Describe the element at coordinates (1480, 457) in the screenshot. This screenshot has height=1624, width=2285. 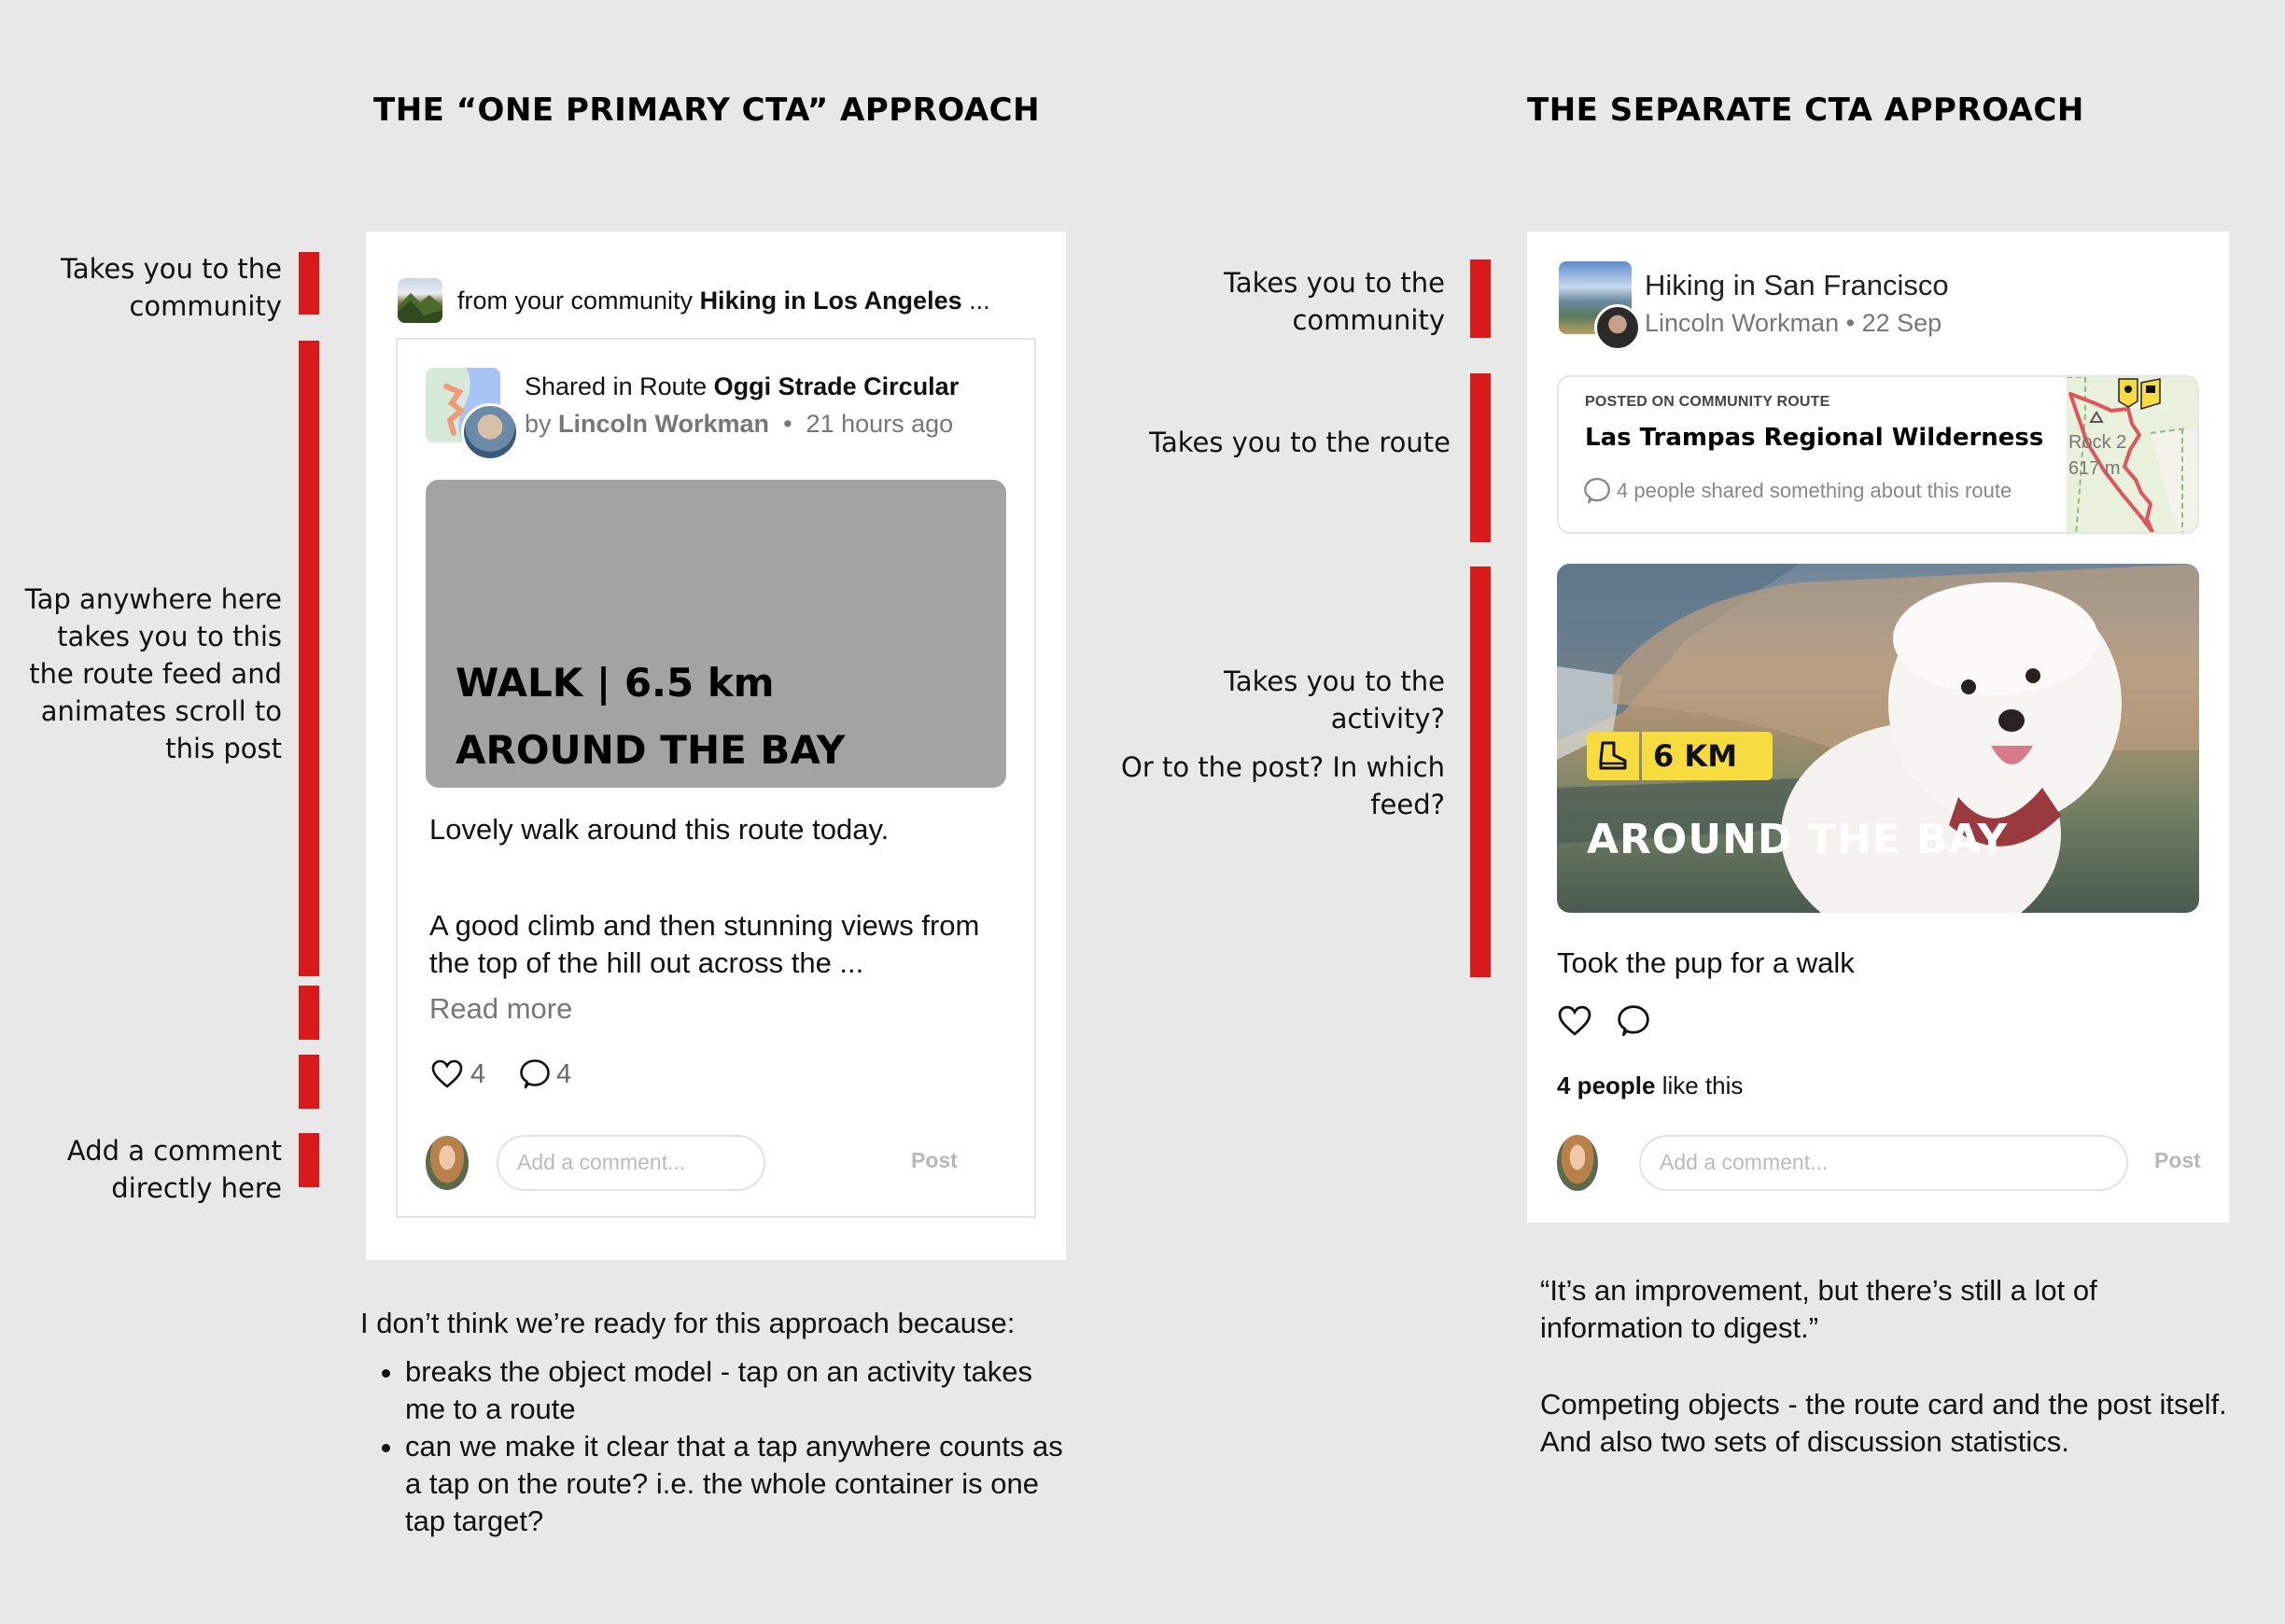
I see `annotation-bar-route` at that location.